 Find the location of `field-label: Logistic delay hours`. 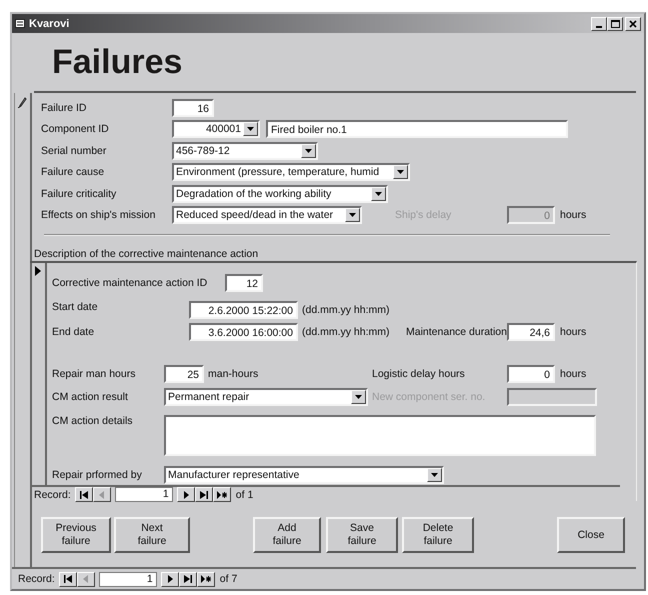

field-label: Logistic delay hours is located at coordinates (419, 374).